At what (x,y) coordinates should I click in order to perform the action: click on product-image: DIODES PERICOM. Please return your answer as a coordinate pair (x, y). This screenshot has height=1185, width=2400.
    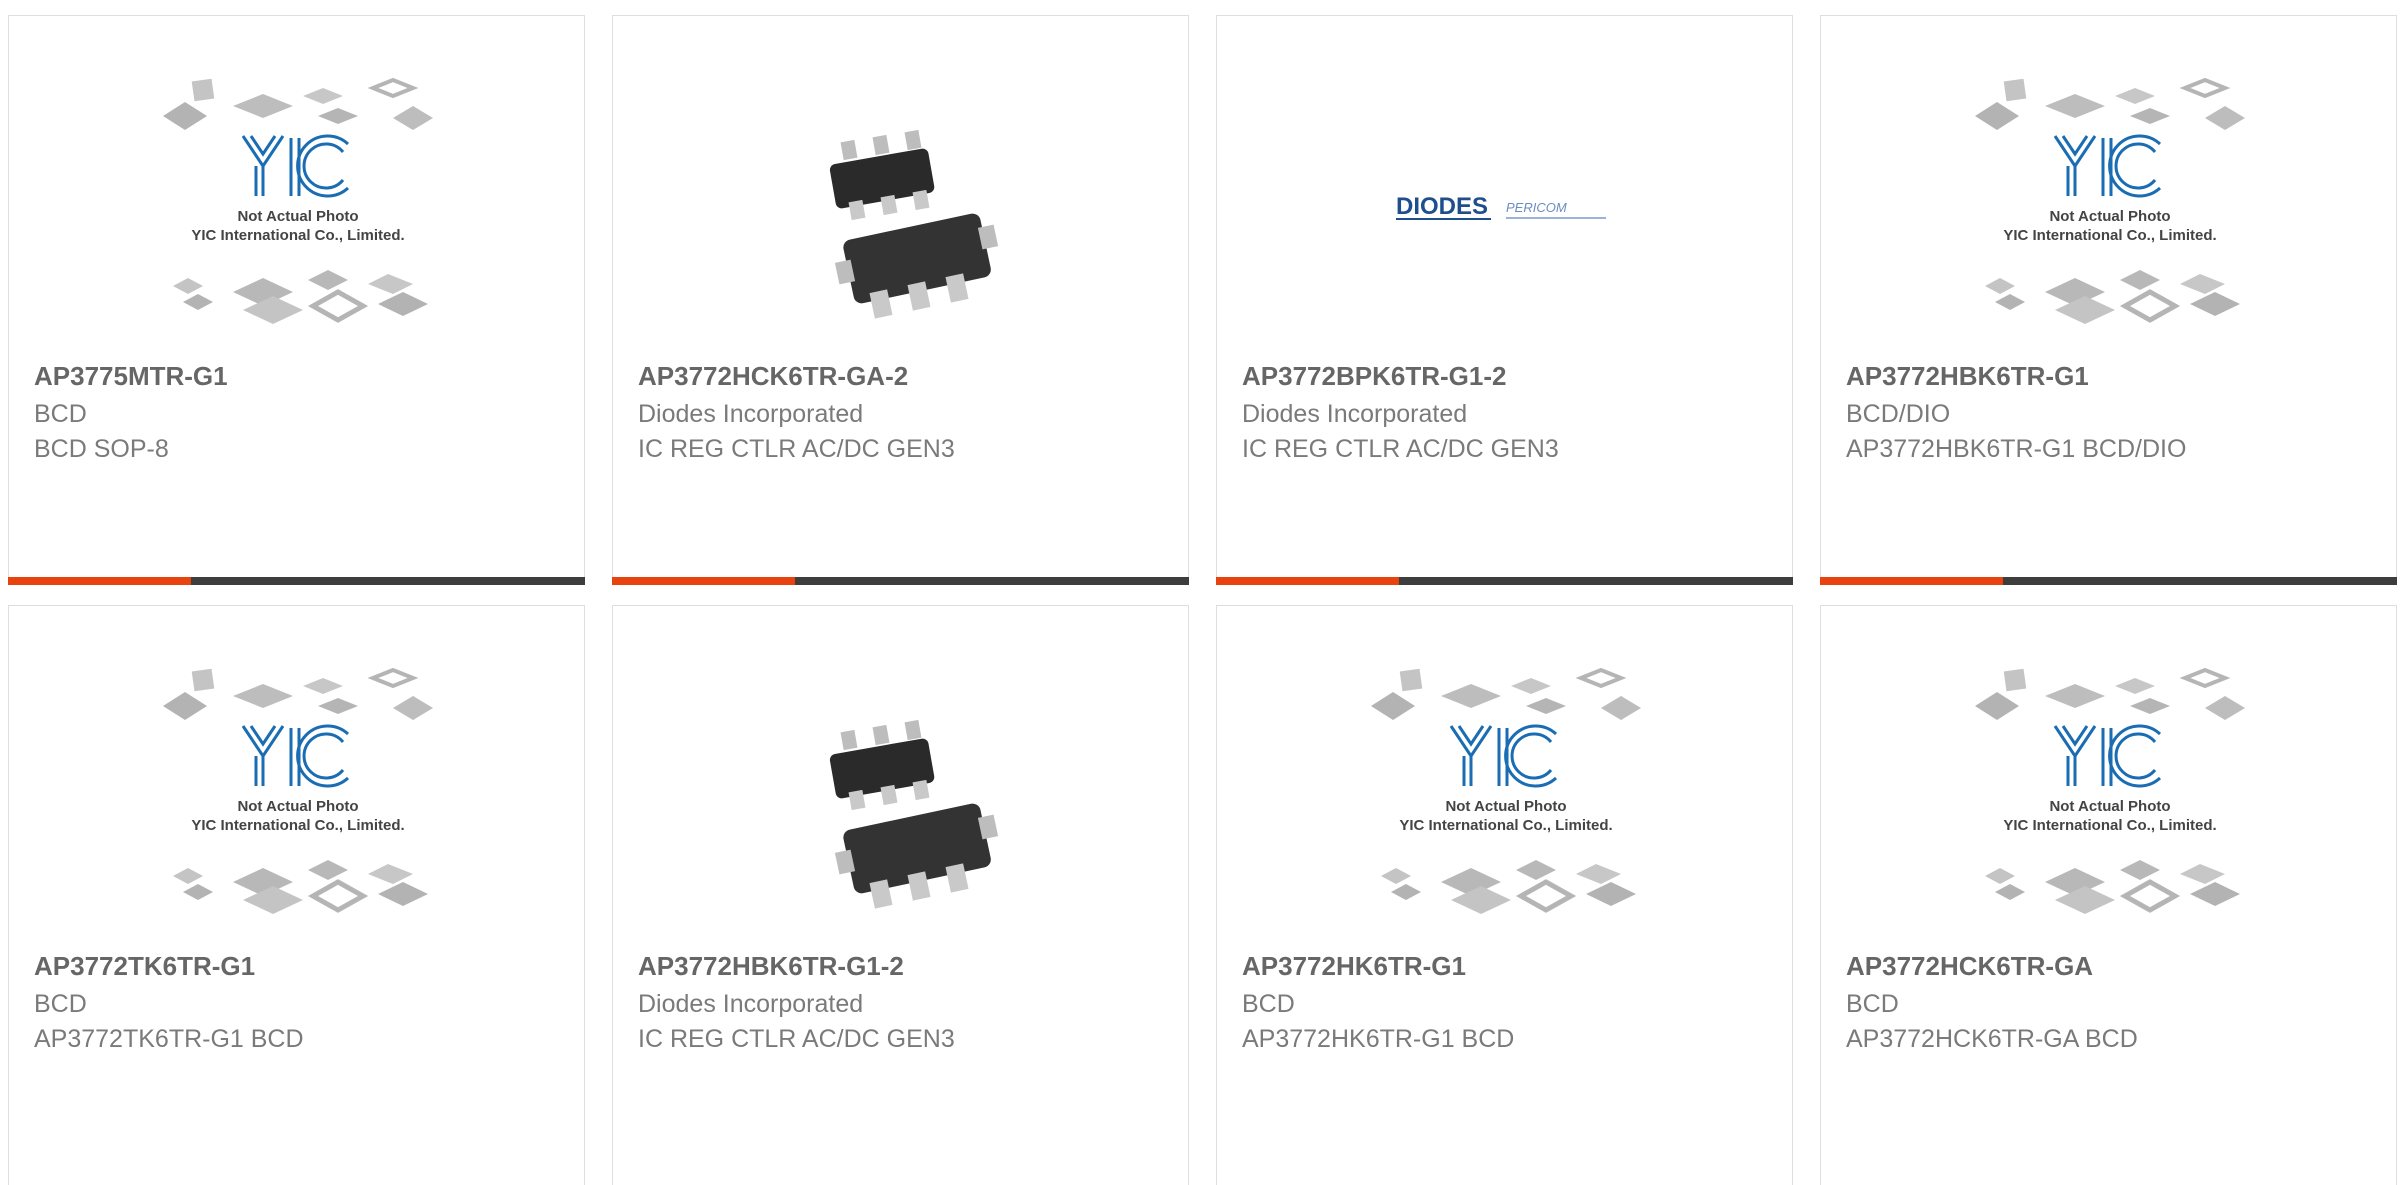
    Looking at the image, I should click on (1505, 216).